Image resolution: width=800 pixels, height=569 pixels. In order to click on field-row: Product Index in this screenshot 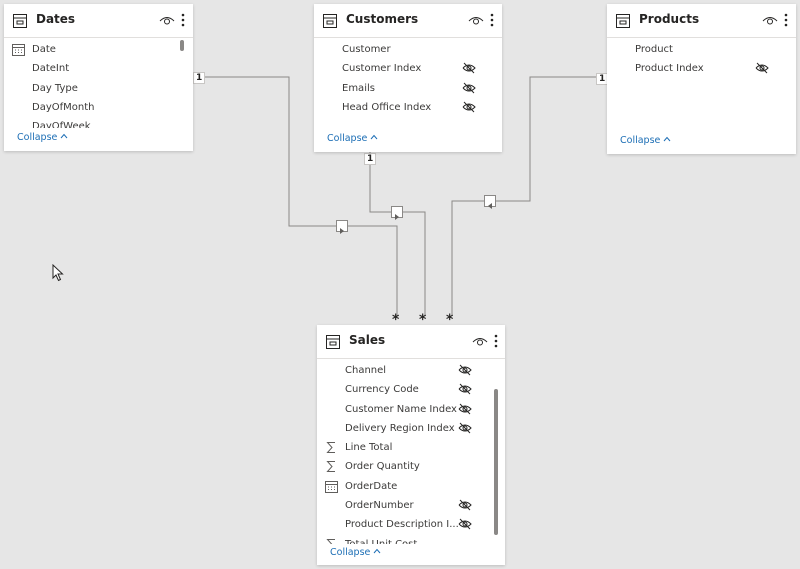, I will do `click(701, 68)`.